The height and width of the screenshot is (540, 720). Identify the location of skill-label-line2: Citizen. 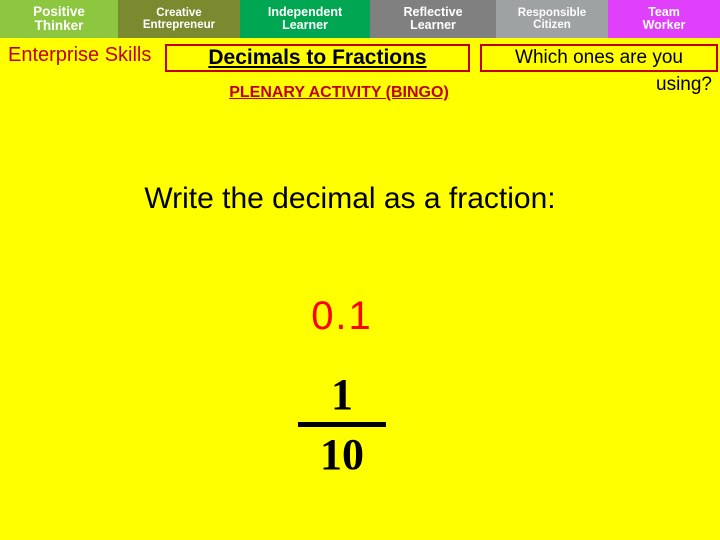
(552, 25).